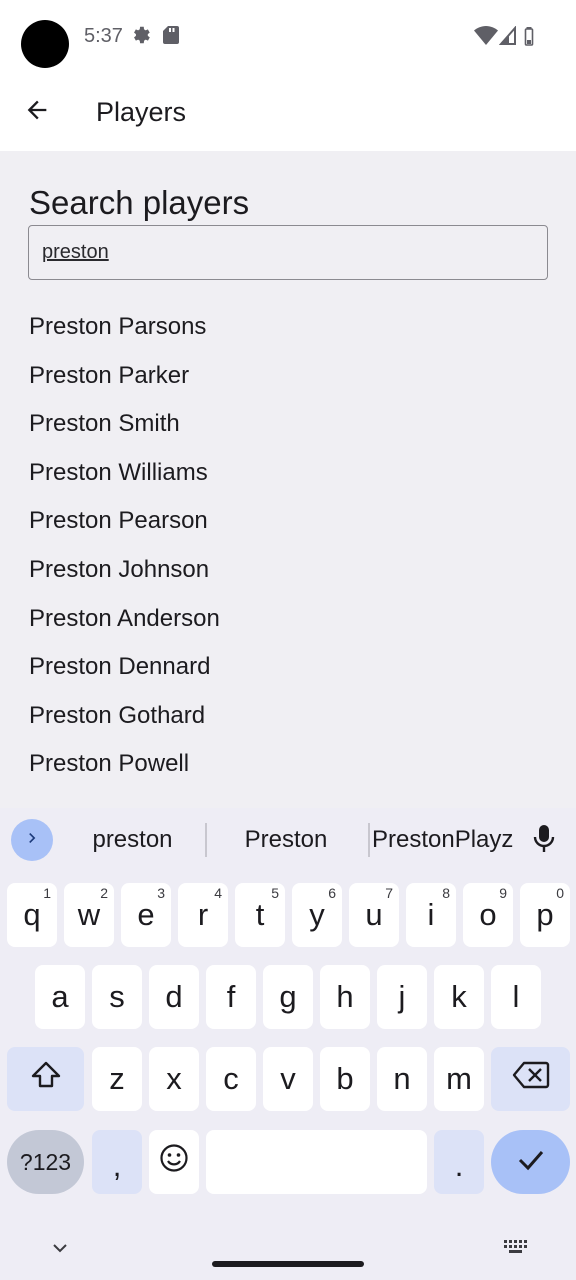  What do you see at coordinates (288, 1079) in the screenshot?
I see `key-v: v` at bounding box center [288, 1079].